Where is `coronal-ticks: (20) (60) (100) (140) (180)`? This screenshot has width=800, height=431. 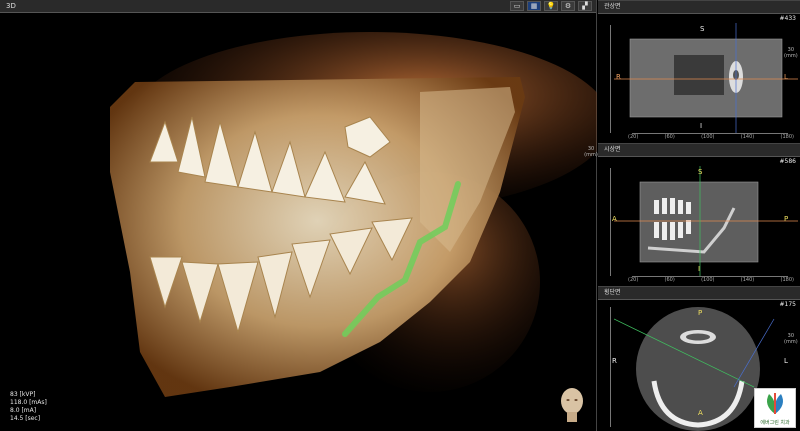
coronal-ticks: (20) (60) (100) (140) (180) is located at coordinates (711, 137).